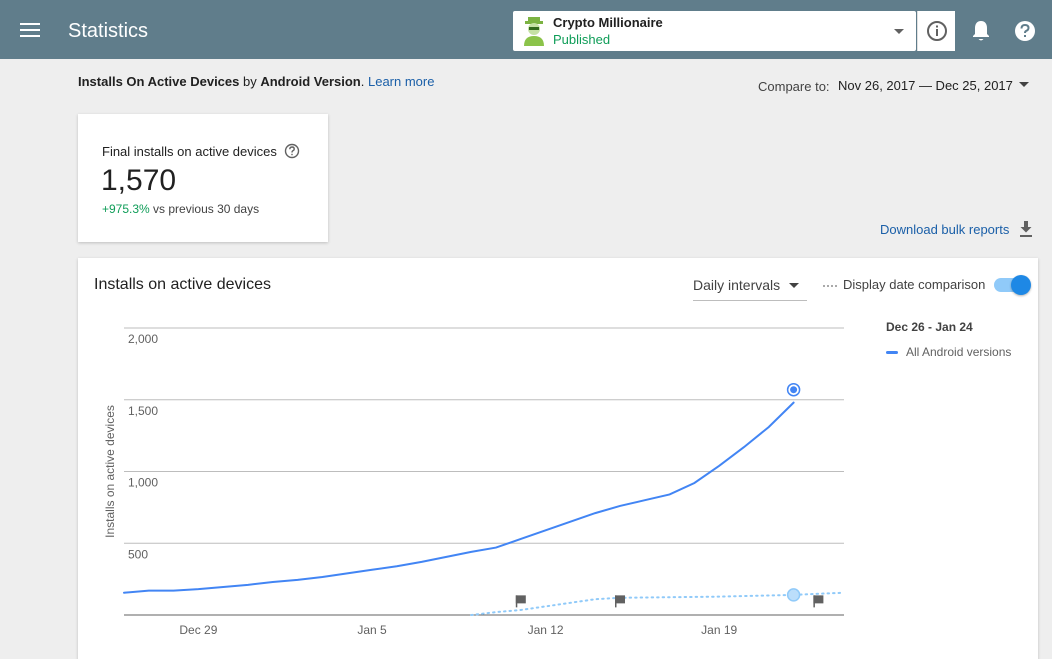 The image size is (1052, 659). Describe the element at coordinates (959, 352) in the screenshot. I see `legend-label: All Android versions` at that location.